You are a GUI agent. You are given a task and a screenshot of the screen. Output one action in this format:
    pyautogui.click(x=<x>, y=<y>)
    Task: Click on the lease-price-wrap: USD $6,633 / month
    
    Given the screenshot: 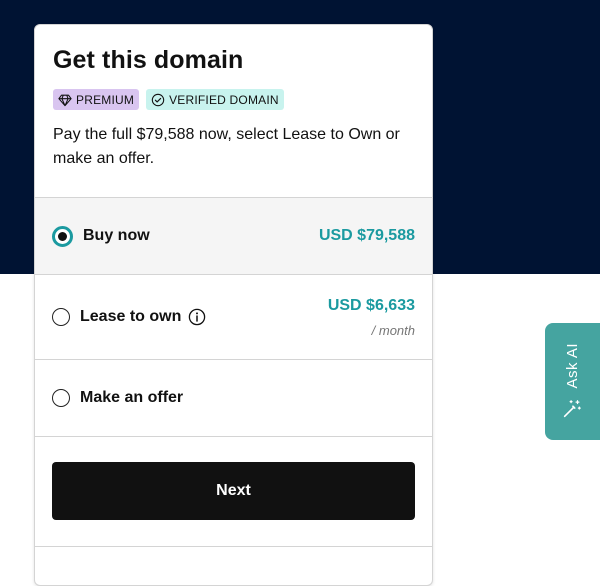 What is the action you would take?
    pyautogui.click(x=371, y=317)
    